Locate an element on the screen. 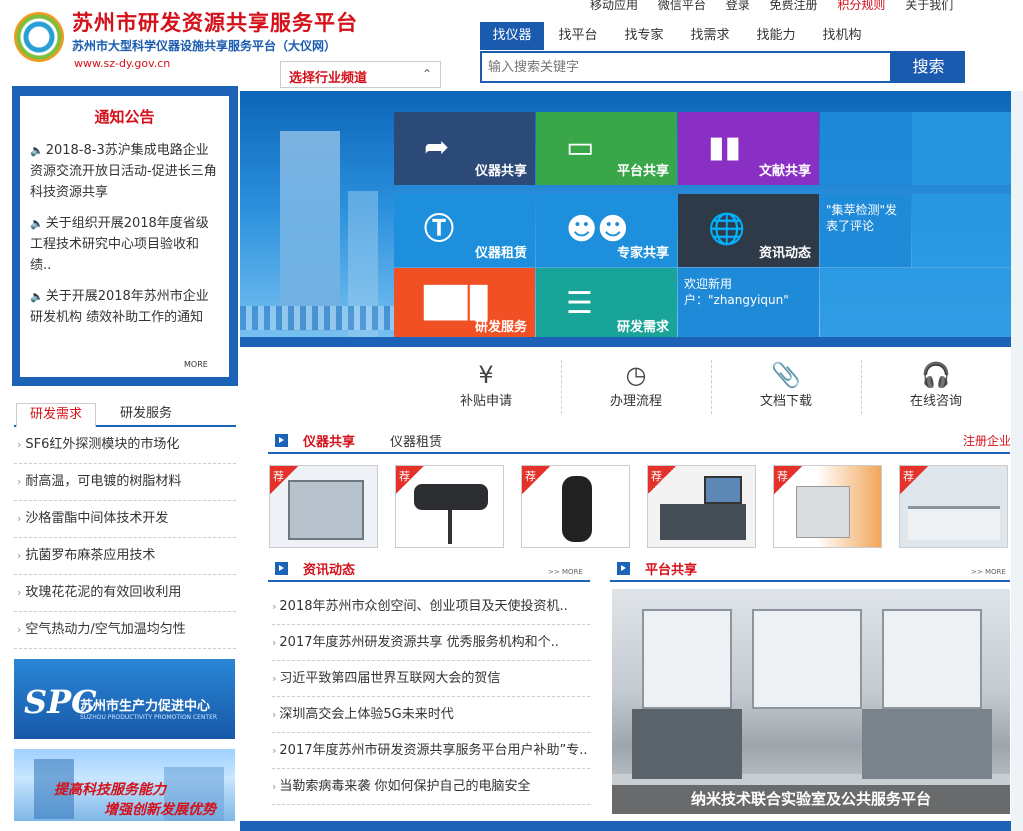 This screenshot has width=1023, height=831. demand-item: › 沙格雷酯中间体技术开发 is located at coordinates (125, 519).